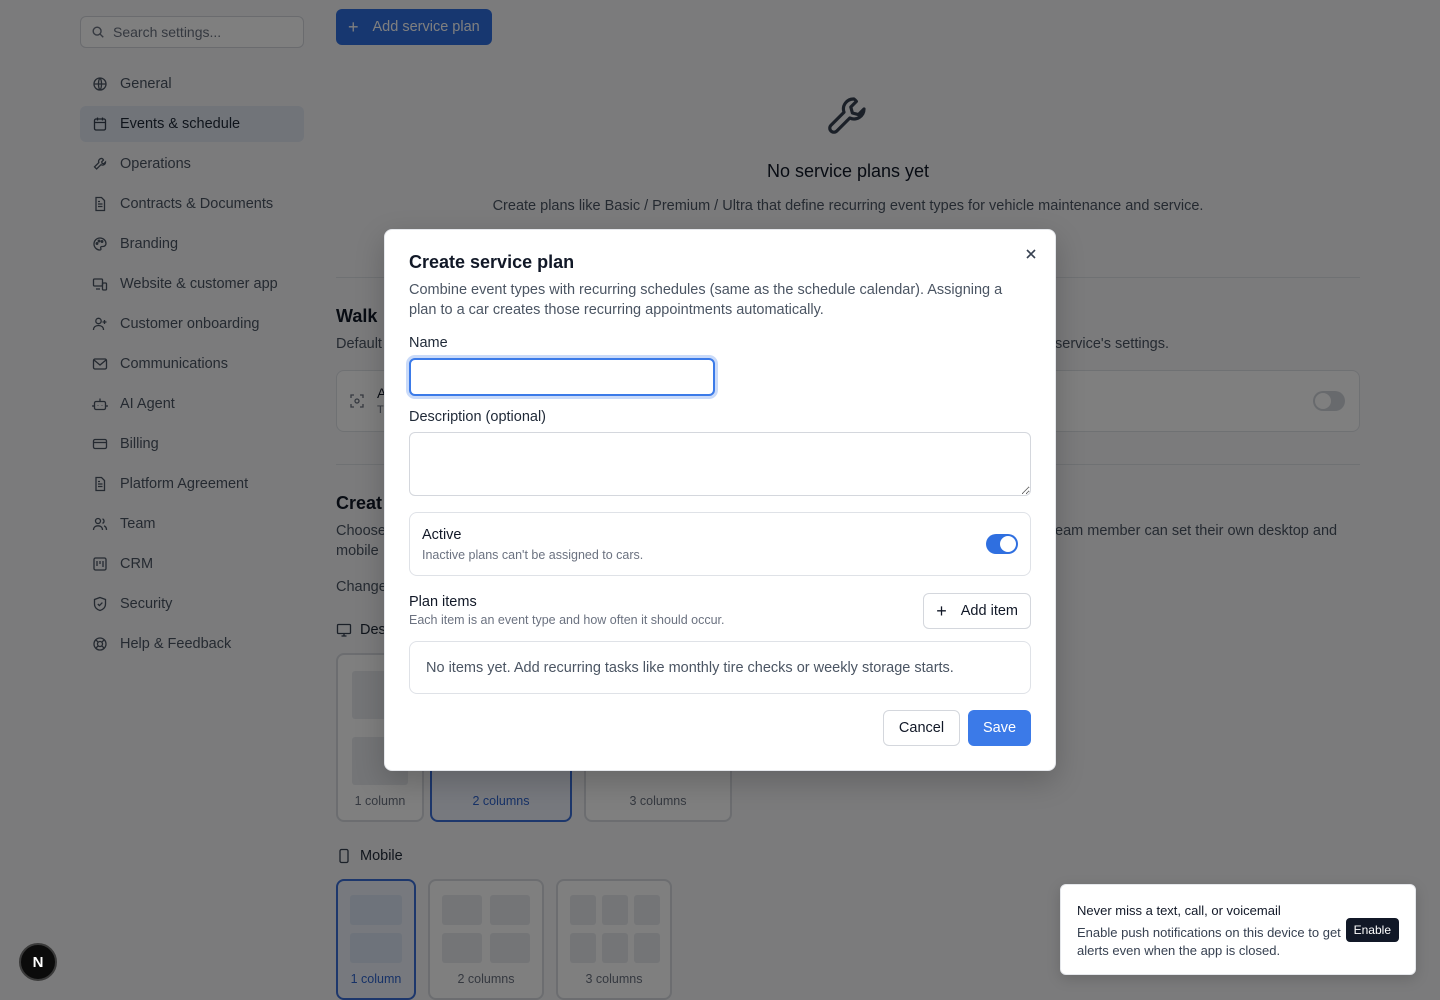 The height and width of the screenshot is (1000, 1440). I want to click on cancel-button: Cancel, so click(921, 728).